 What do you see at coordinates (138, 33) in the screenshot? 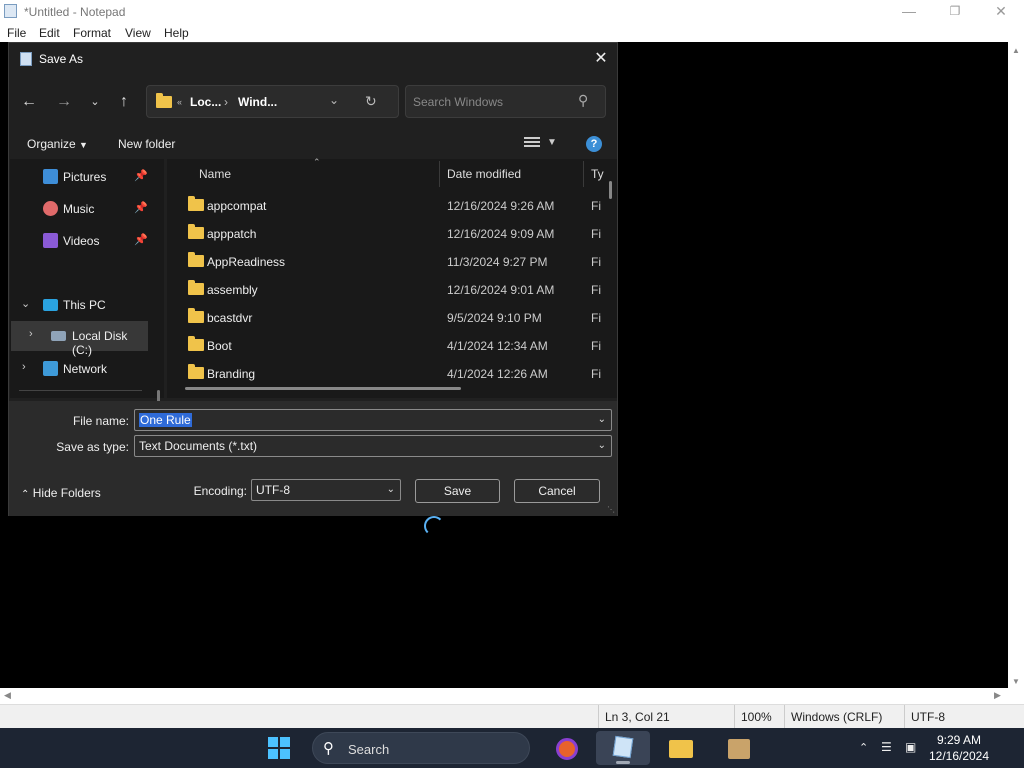
I see `menu-view: View` at bounding box center [138, 33].